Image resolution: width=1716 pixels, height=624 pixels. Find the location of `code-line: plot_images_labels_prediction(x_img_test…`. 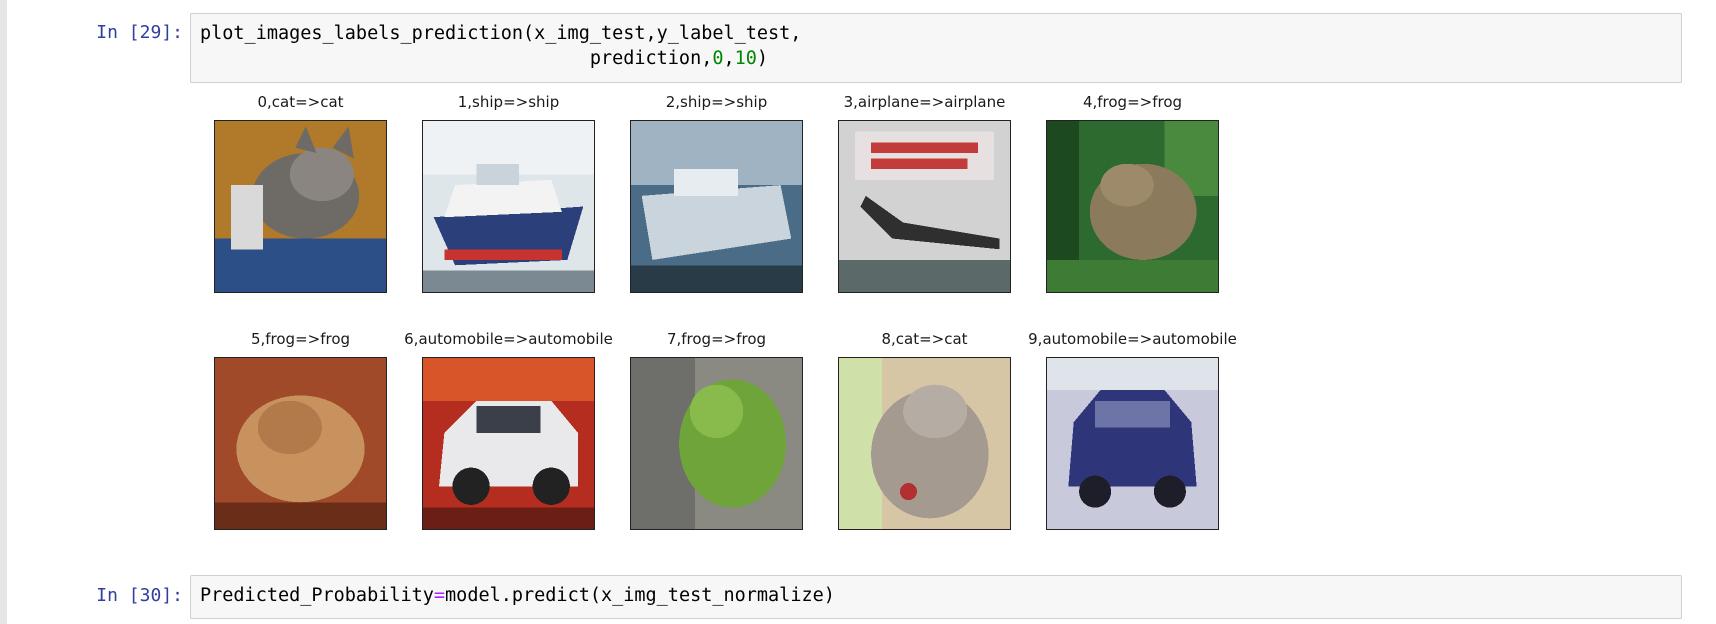

code-line: plot_images_labels_prediction(x_img_test… is located at coordinates (936, 33).